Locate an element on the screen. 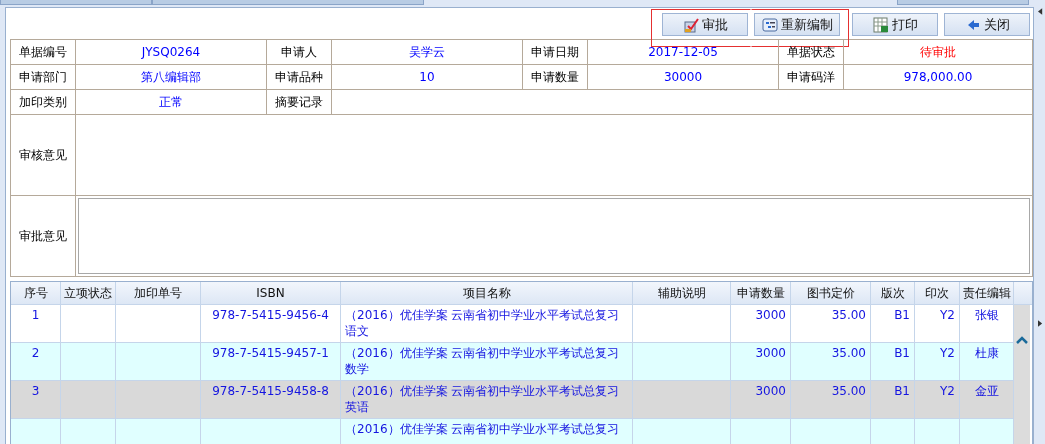  column-header: ISBN is located at coordinates (271, 293).